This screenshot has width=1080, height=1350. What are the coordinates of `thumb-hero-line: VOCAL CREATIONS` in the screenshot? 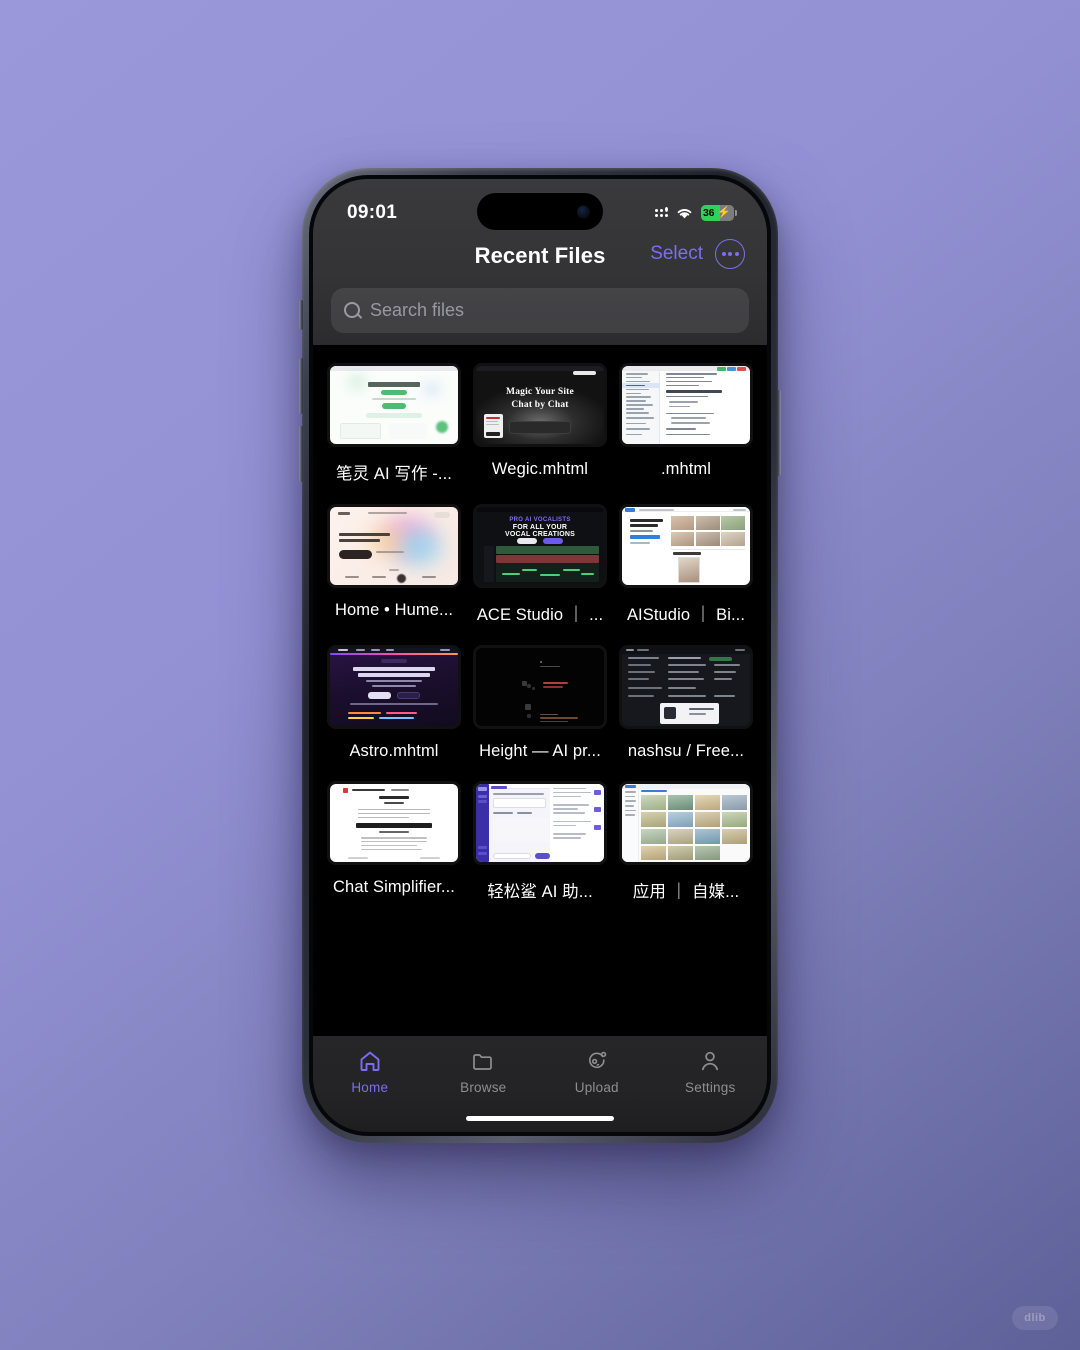 It's located at (540, 535).